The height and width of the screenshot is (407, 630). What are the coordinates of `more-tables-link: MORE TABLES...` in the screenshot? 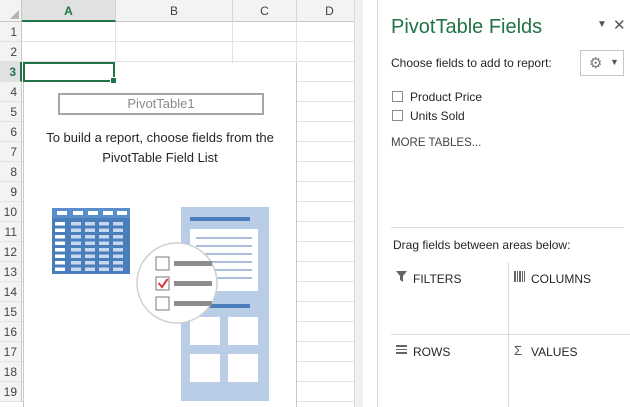 It's located at (436, 143).